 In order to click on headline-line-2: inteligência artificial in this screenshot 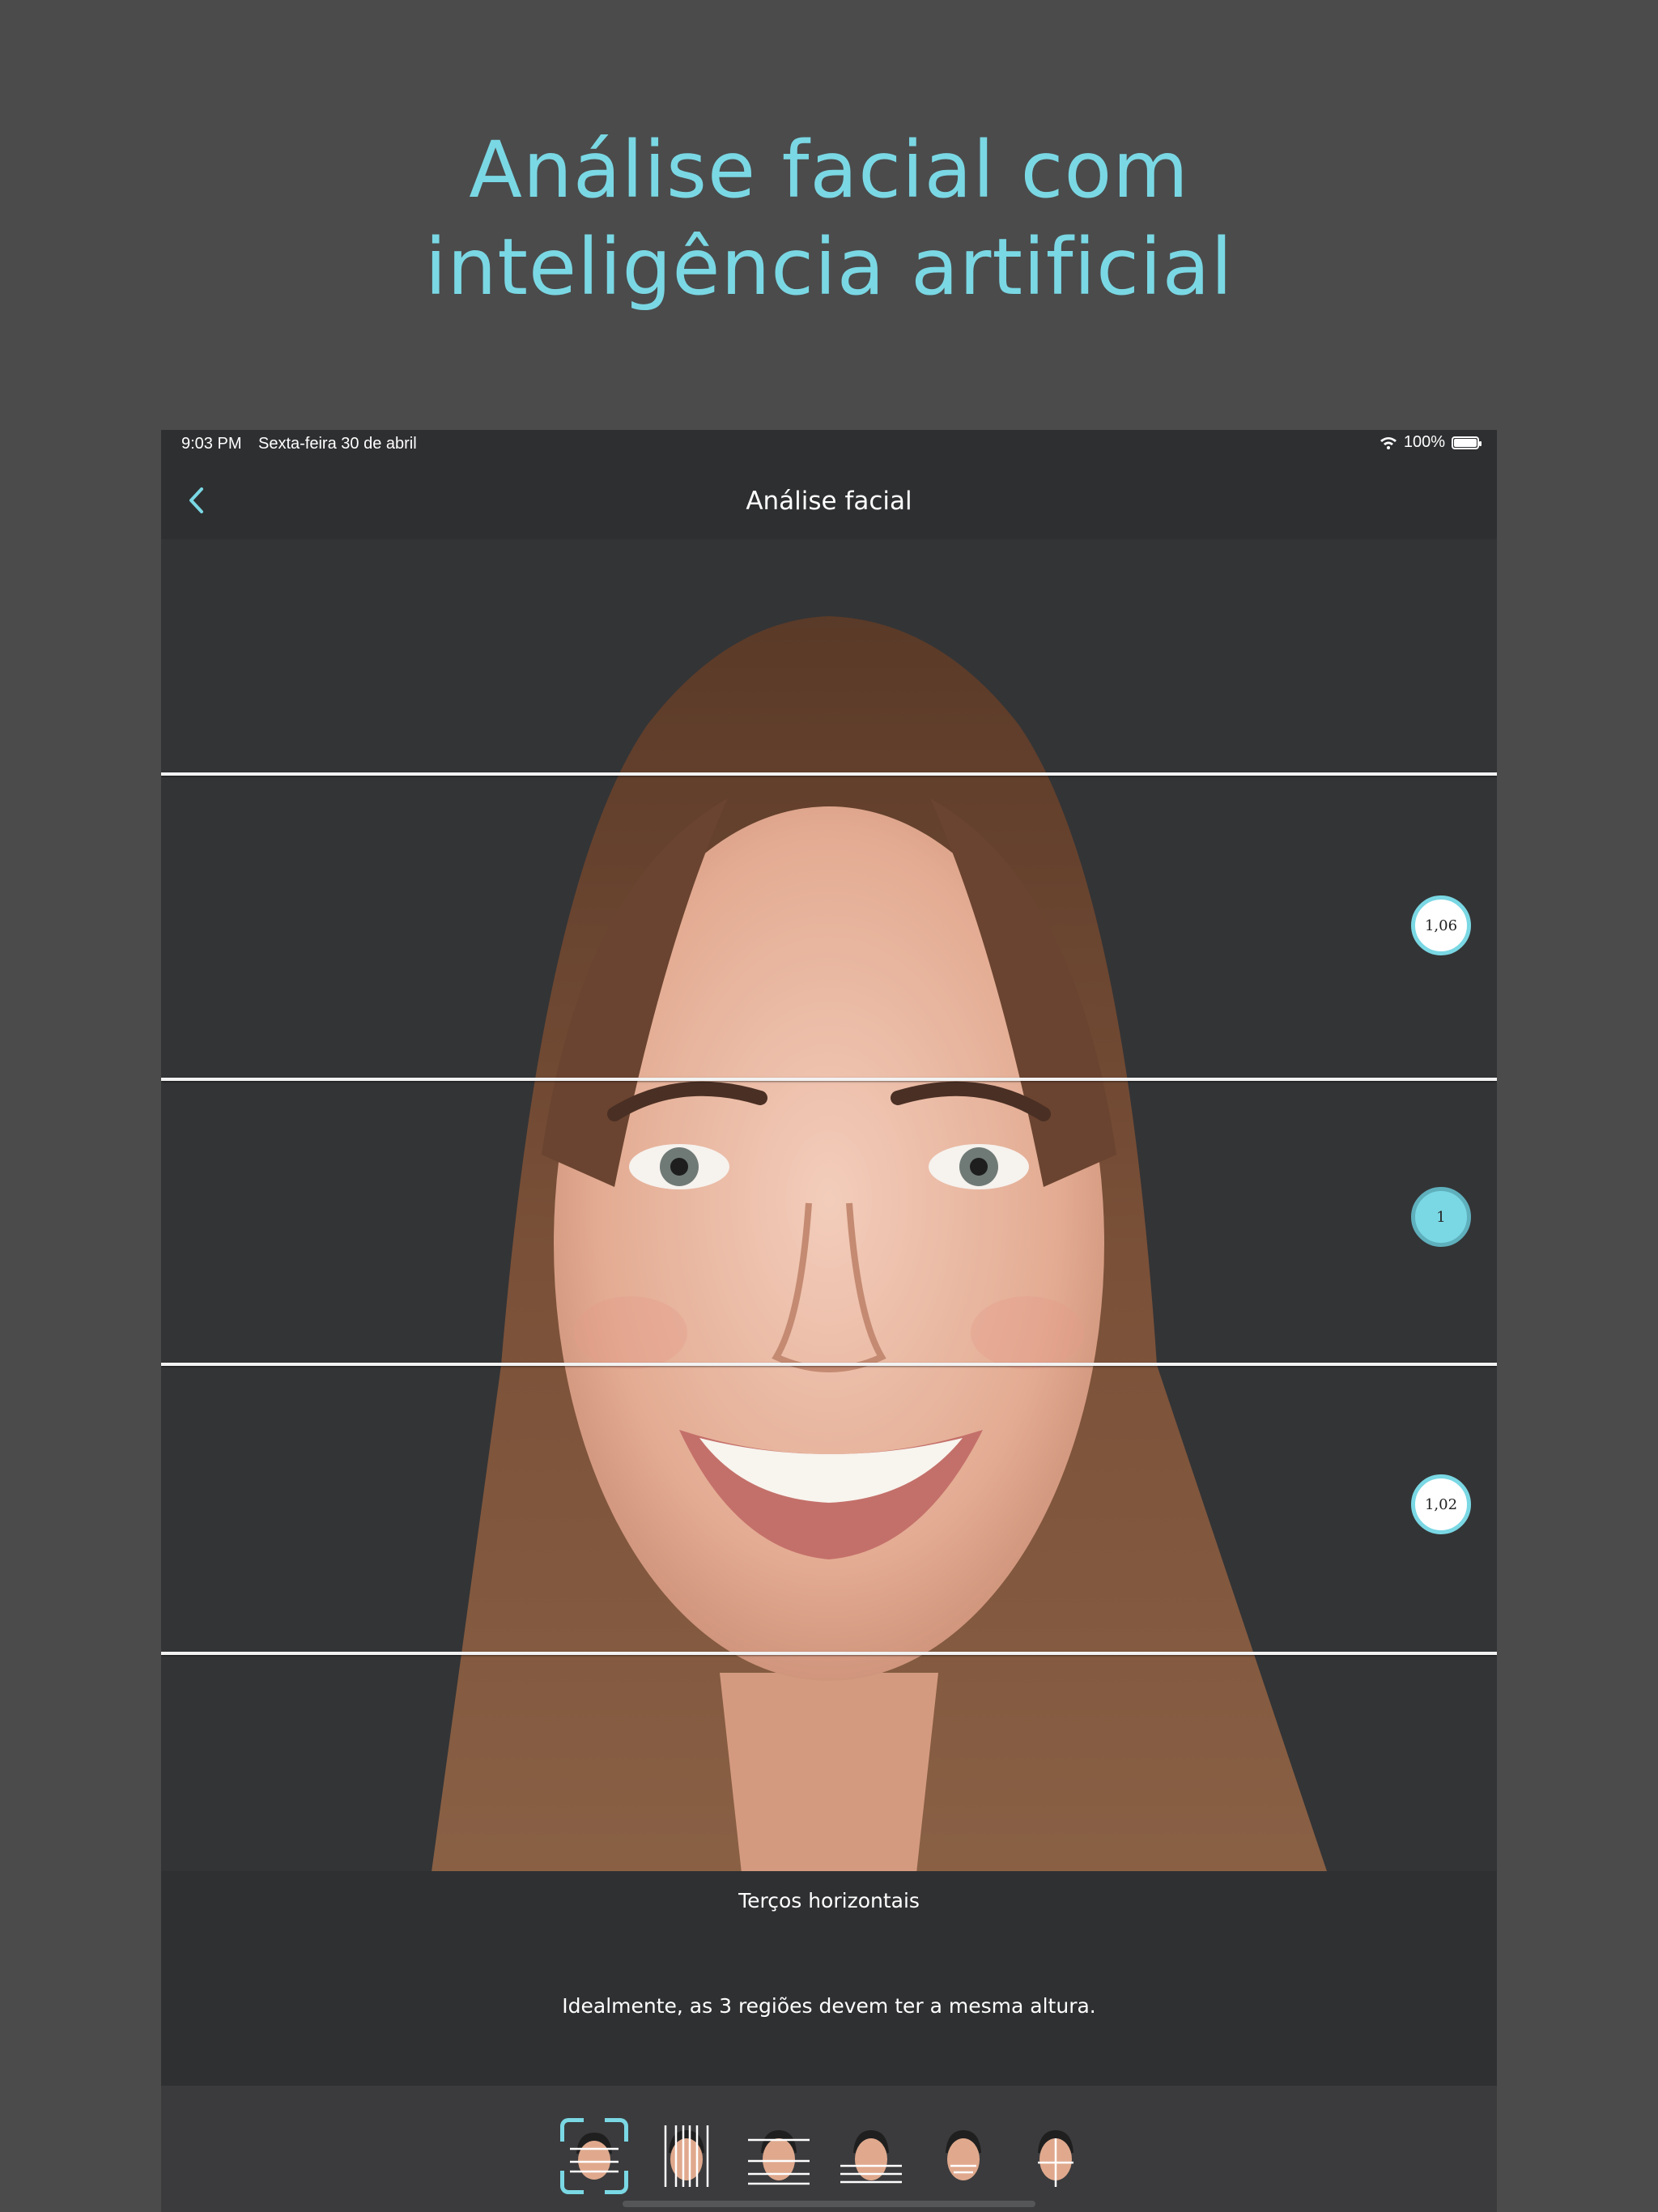, I will do `click(829, 268)`.